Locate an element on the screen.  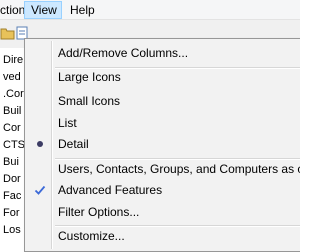
tree-item: For is located at coordinates (11, 213).